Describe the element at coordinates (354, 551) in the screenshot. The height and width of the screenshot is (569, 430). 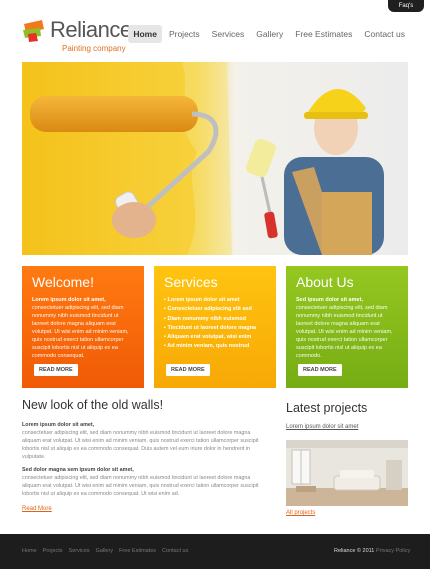
I see `footer-copyright: Reliance © 2011` at that location.